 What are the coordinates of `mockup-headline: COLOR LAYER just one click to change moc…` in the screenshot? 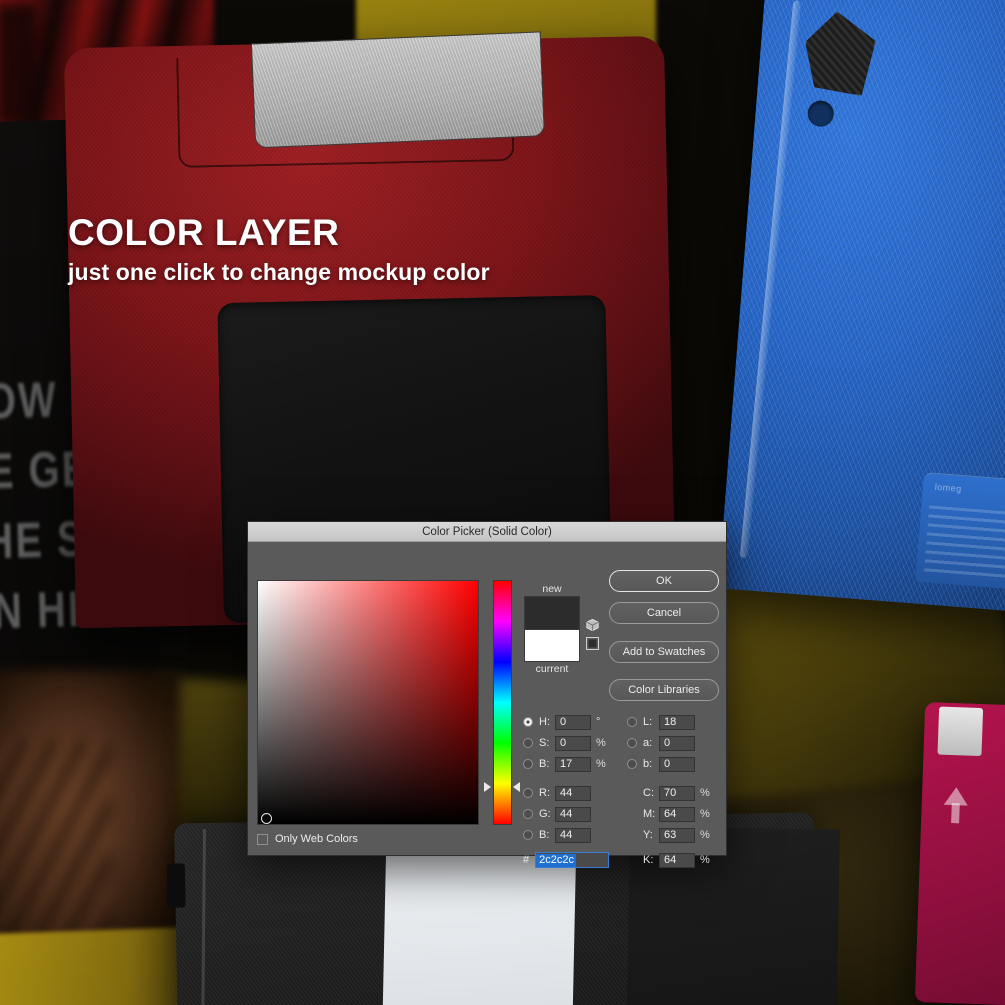 It's located at (279, 250).